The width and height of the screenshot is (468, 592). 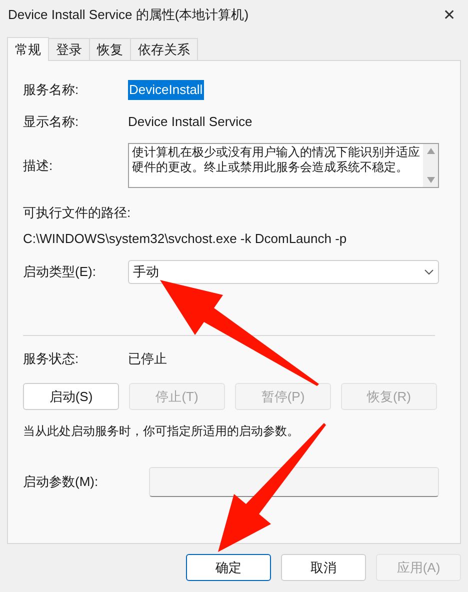 What do you see at coordinates (71, 396) in the screenshot?
I see `service-control-button: 启动(S)` at bounding box center [71, 396].